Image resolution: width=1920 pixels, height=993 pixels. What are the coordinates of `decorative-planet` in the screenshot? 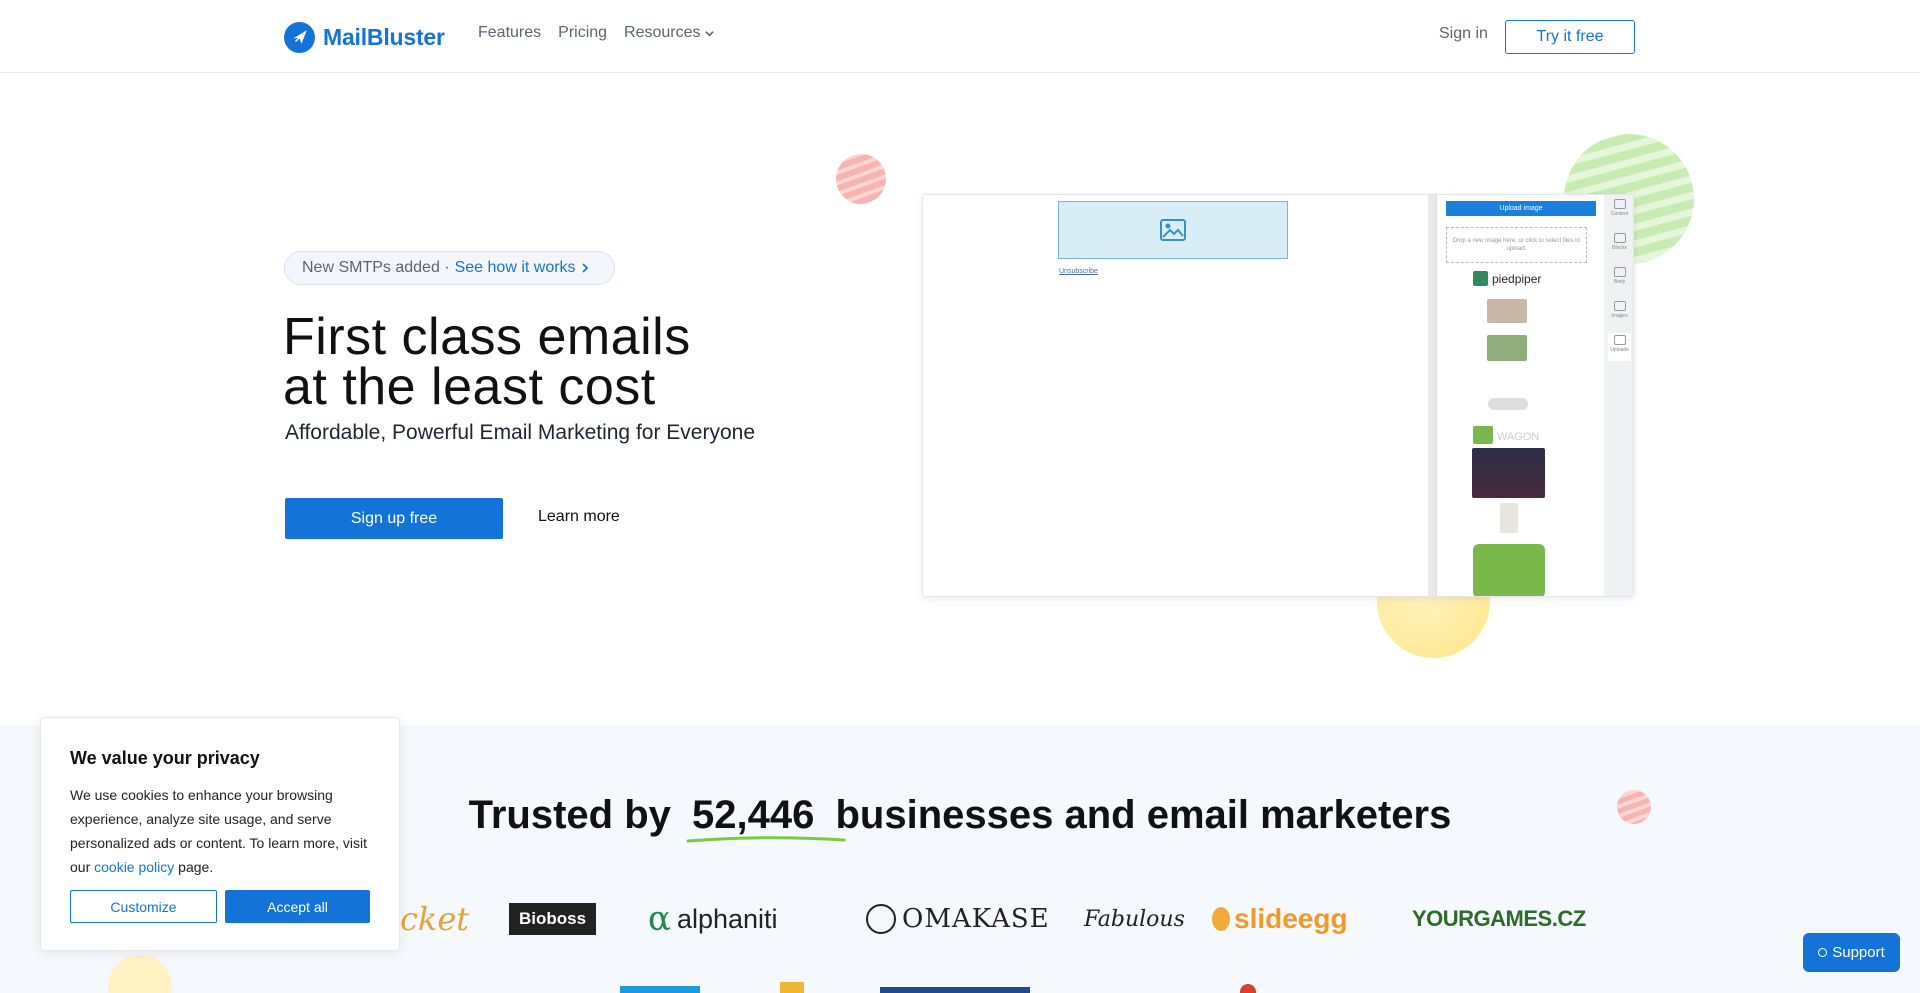 It's located at (861, 179).